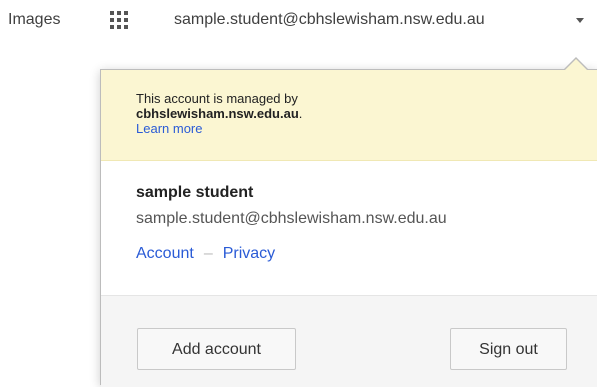 Image resolution: width=597 pixels, height=387 pixels. What do you see at coordinates (195, 192) in the screenshot?
I see `user-name: sample student` at bounding box center [195, 192].